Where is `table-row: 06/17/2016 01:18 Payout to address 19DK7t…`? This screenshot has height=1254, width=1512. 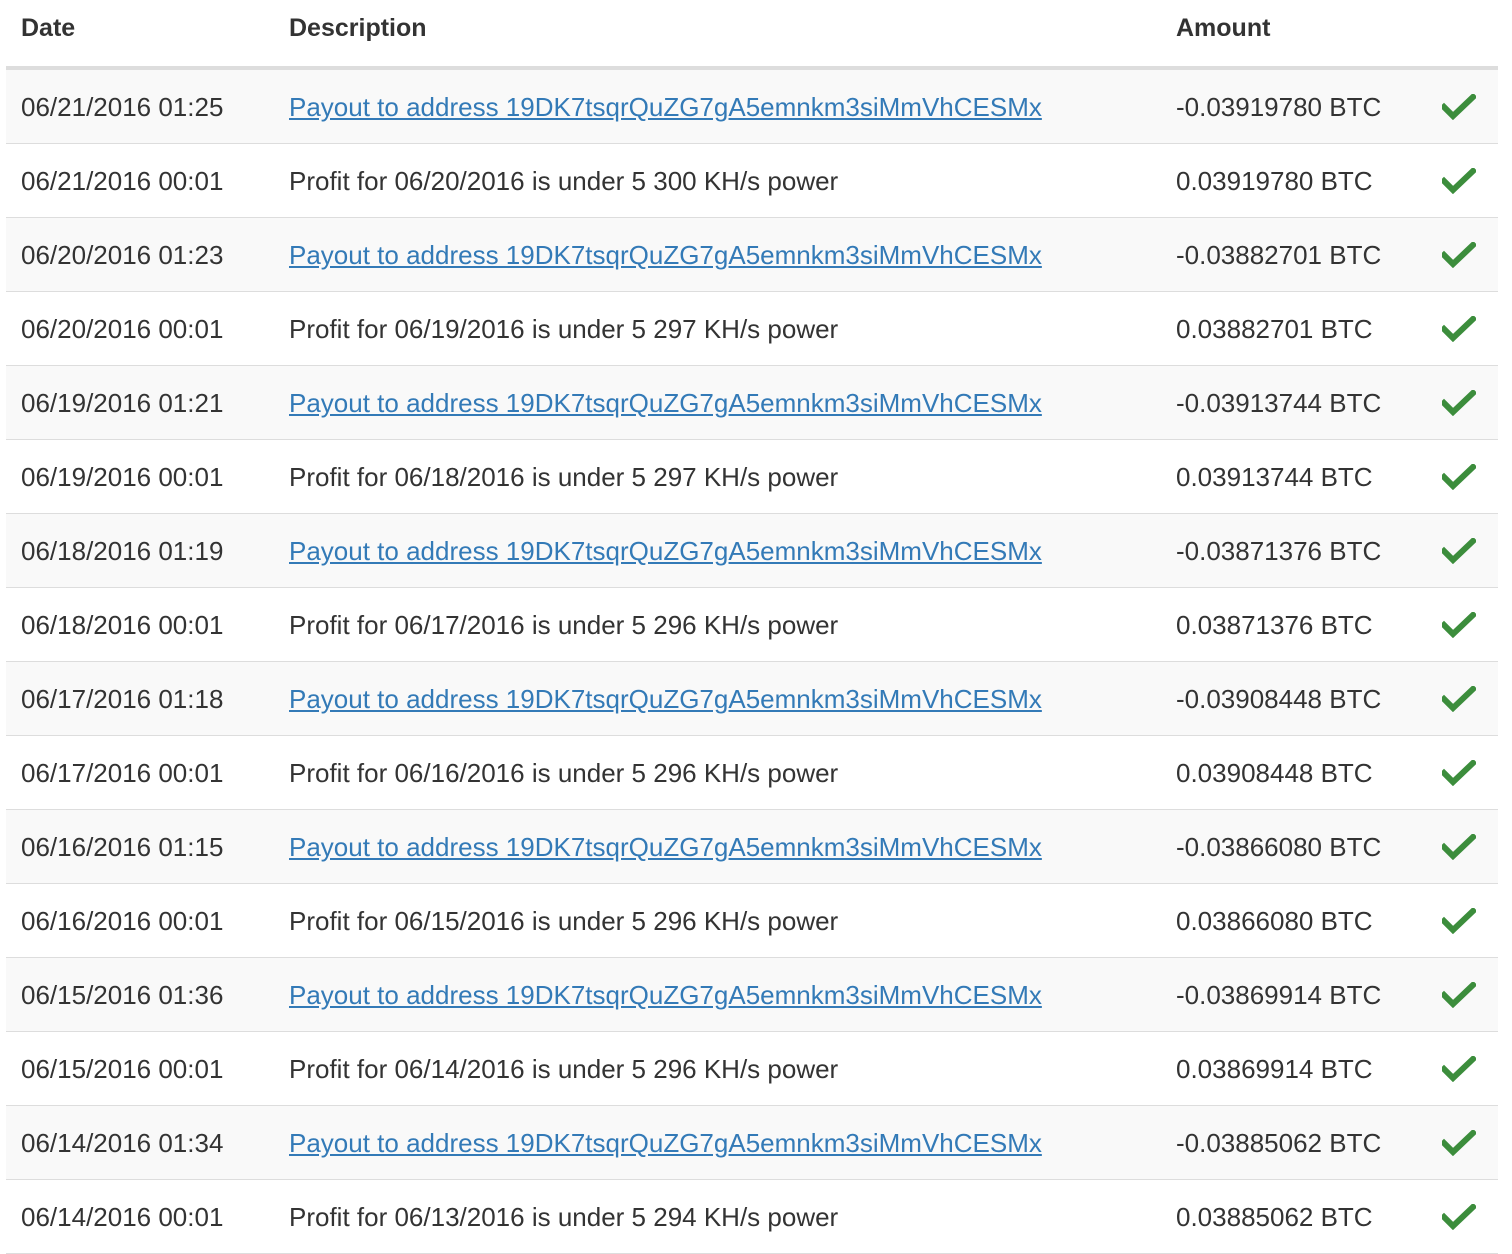 table-row: 06/17/2016 01:18 Payout to address 19DK7t… is located at coordinates (752, 699).